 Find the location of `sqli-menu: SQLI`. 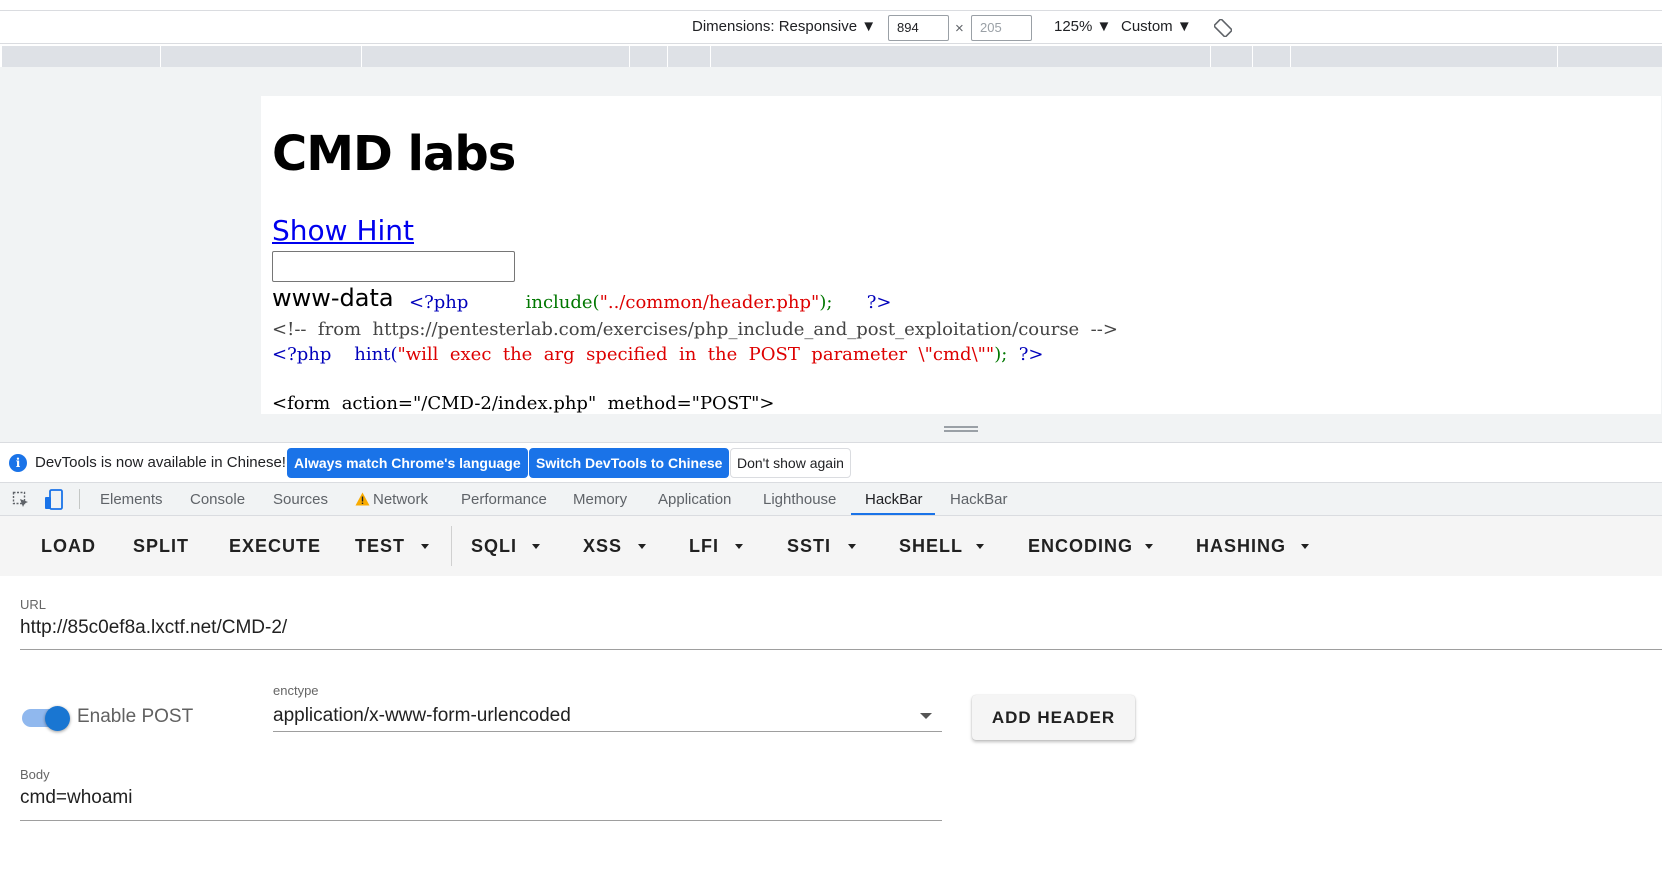

sqli-menu: SQLI is located at coordinates (494, 546).